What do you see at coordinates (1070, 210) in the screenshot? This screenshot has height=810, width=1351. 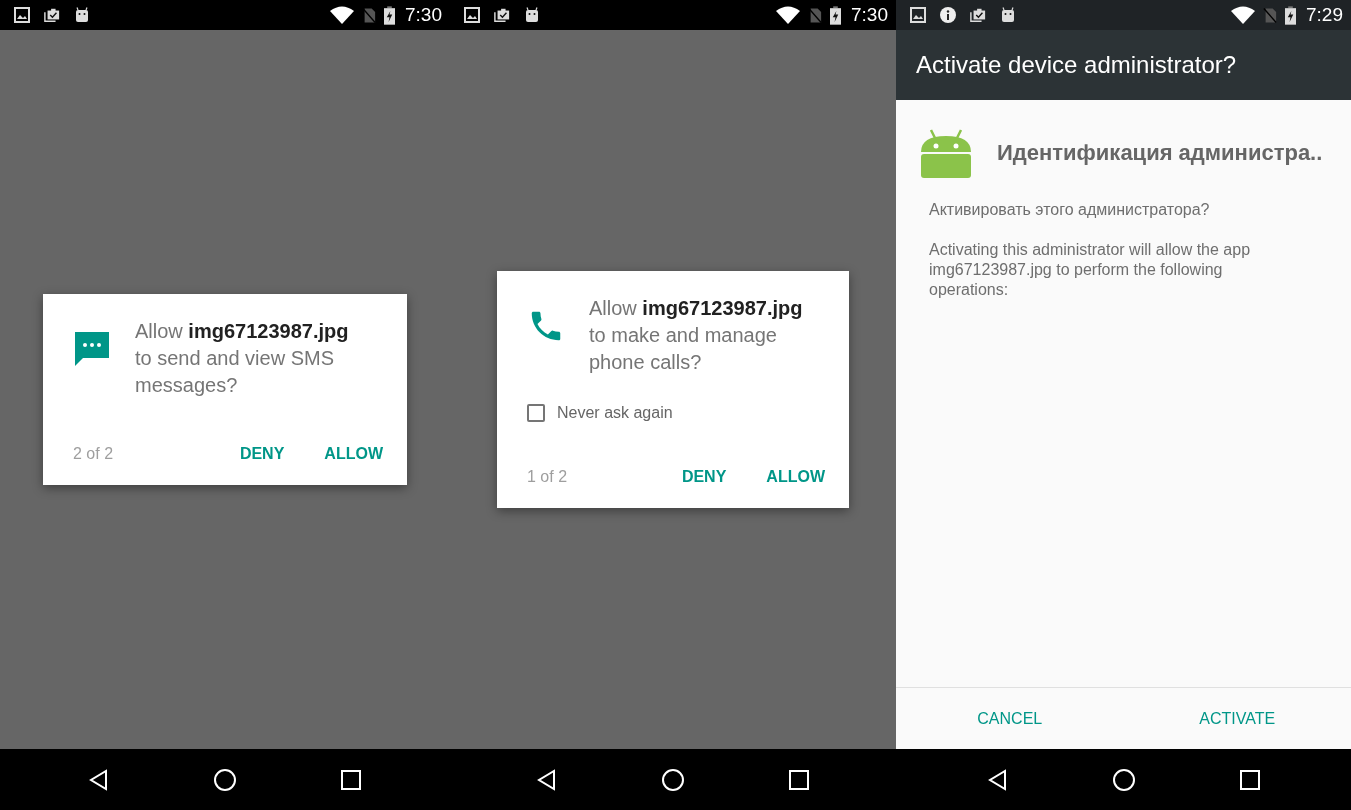 I see `activation-question: Активировать этого администратора?` at bounding box center [1070, 210].